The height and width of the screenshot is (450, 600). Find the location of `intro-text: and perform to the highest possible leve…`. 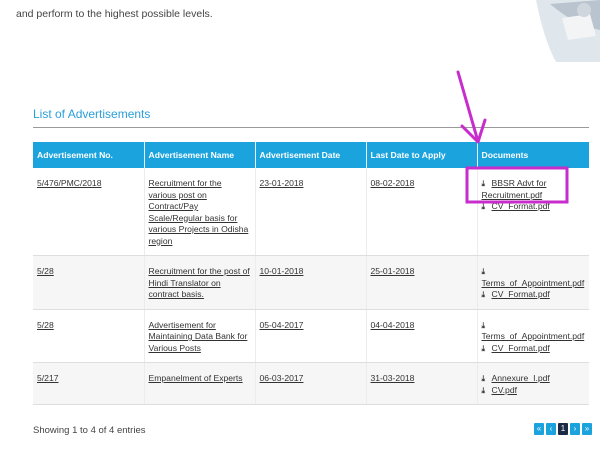

intro-text: and perform to the highest possible leve… is located at coordinates (114, 14).